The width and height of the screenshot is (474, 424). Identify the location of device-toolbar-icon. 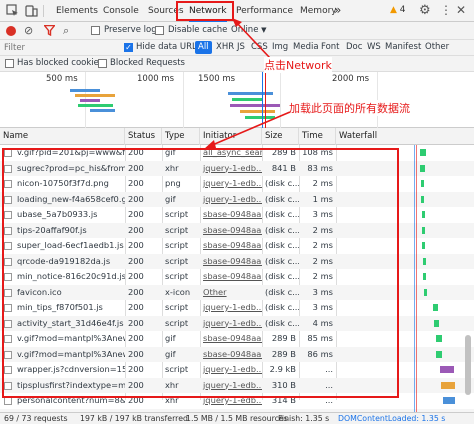
(31, 12).